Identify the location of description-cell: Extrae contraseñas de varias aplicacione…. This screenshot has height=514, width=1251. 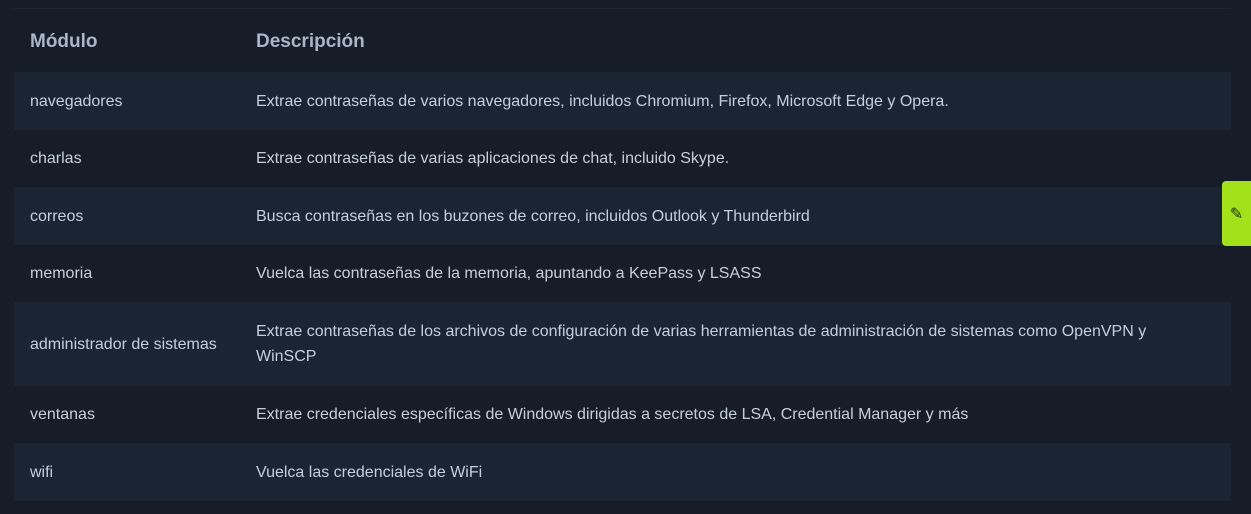
(493, 158).